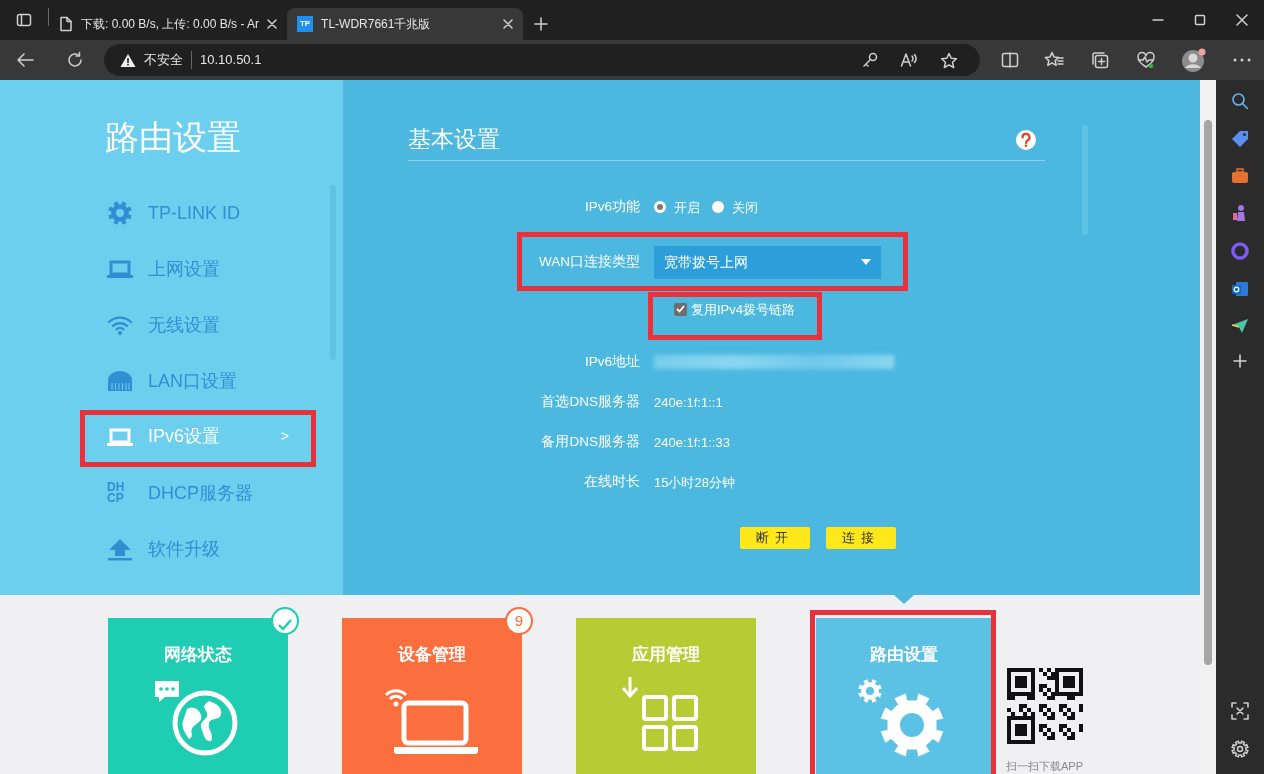  I want to click on action-button: 断开, so click(775, 538).